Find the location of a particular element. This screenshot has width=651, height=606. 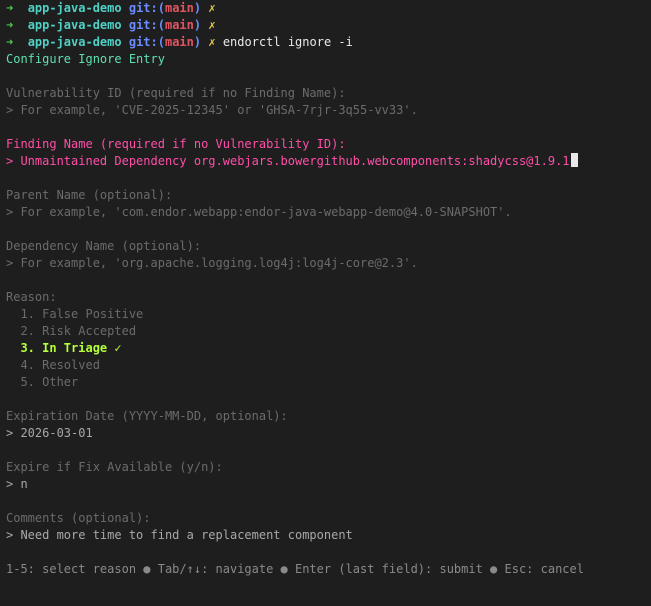

expire-if-fix-input: > n is located at coordinates (325, 484).